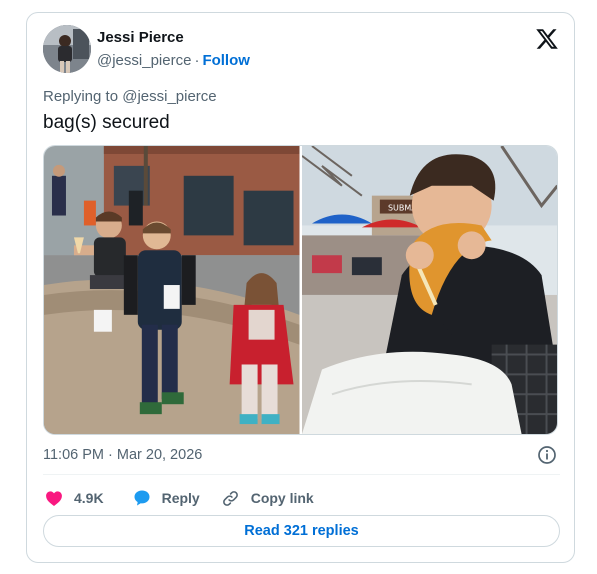 The image size is (597, 574). Describe the element at coordinates (226, 60) in the screenshot. I see `follow-button: Follow` at that location.